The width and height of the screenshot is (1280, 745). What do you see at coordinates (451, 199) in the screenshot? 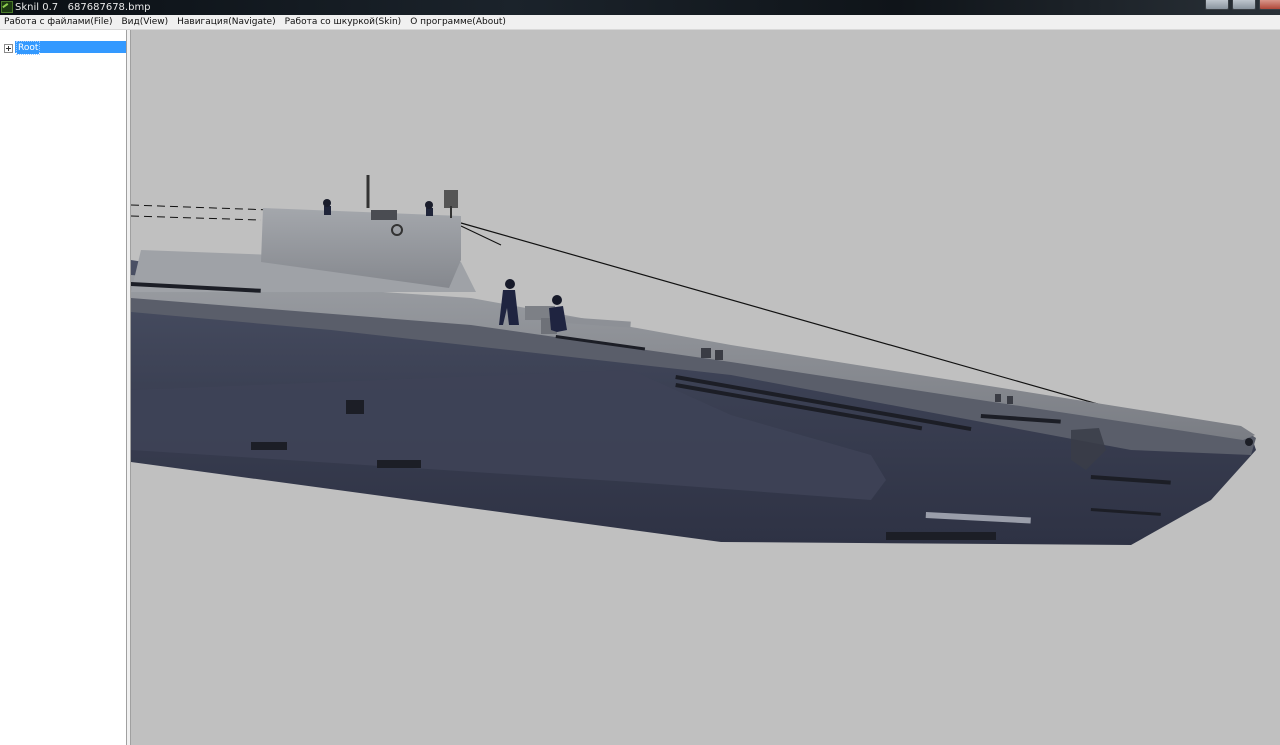
I see `radar-mast` at bounding box center [451, 199].